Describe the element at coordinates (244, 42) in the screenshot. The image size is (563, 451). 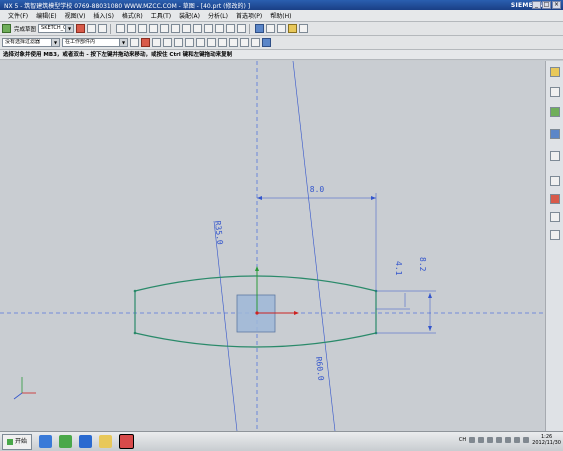
I see `point-on-face-icon` at that location.